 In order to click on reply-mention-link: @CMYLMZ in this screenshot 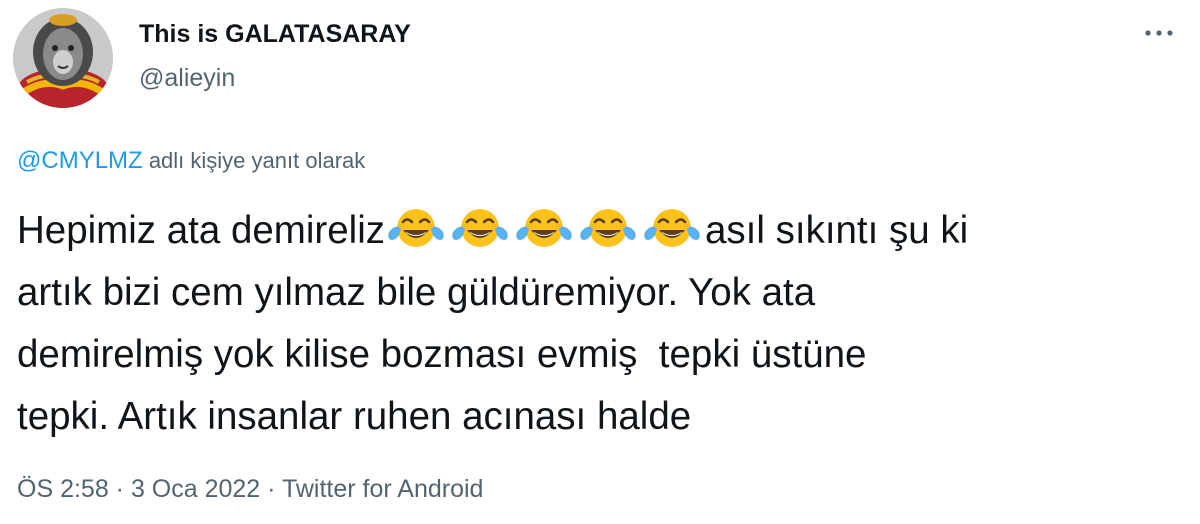, I will do `click(80, 160)`.